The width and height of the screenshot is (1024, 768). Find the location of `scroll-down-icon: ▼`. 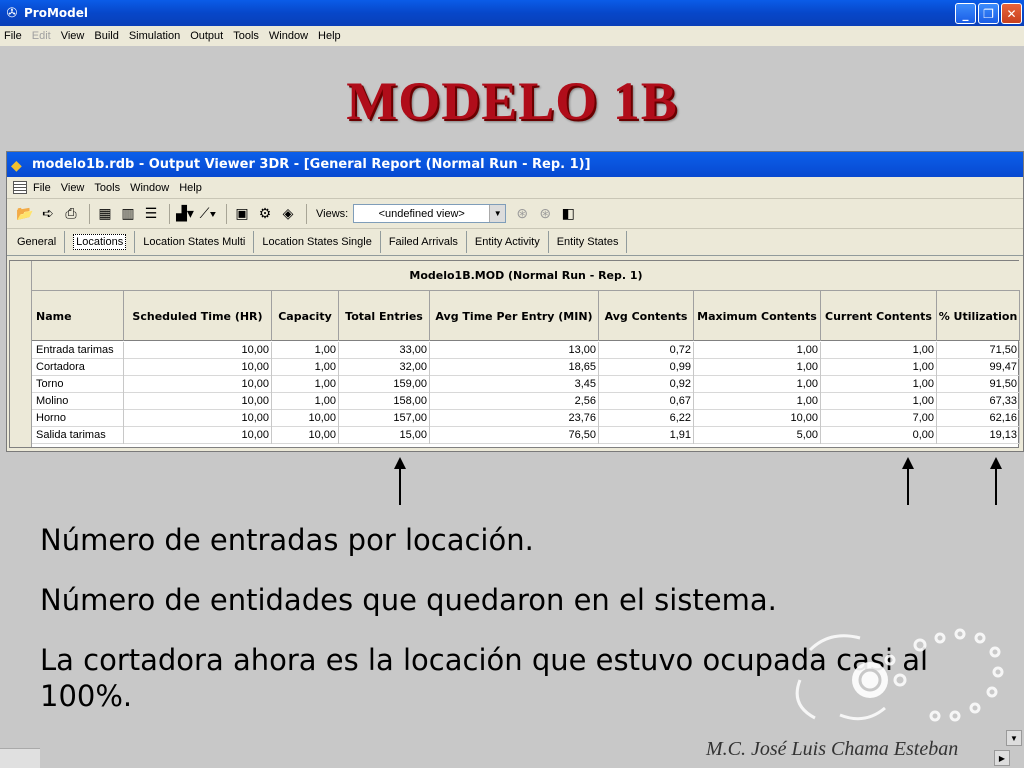

scroll-down-icon: ▼ is located at coordinates (1014, 738).